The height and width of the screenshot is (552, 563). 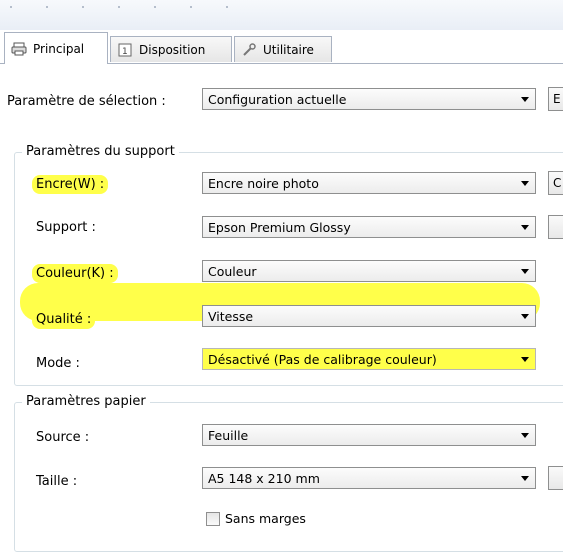 What do you see at coordinates (369, 227) in the screenshot?
I see `support-dropdown: Epson Premium Glossy` at bounding box center [369, 227].